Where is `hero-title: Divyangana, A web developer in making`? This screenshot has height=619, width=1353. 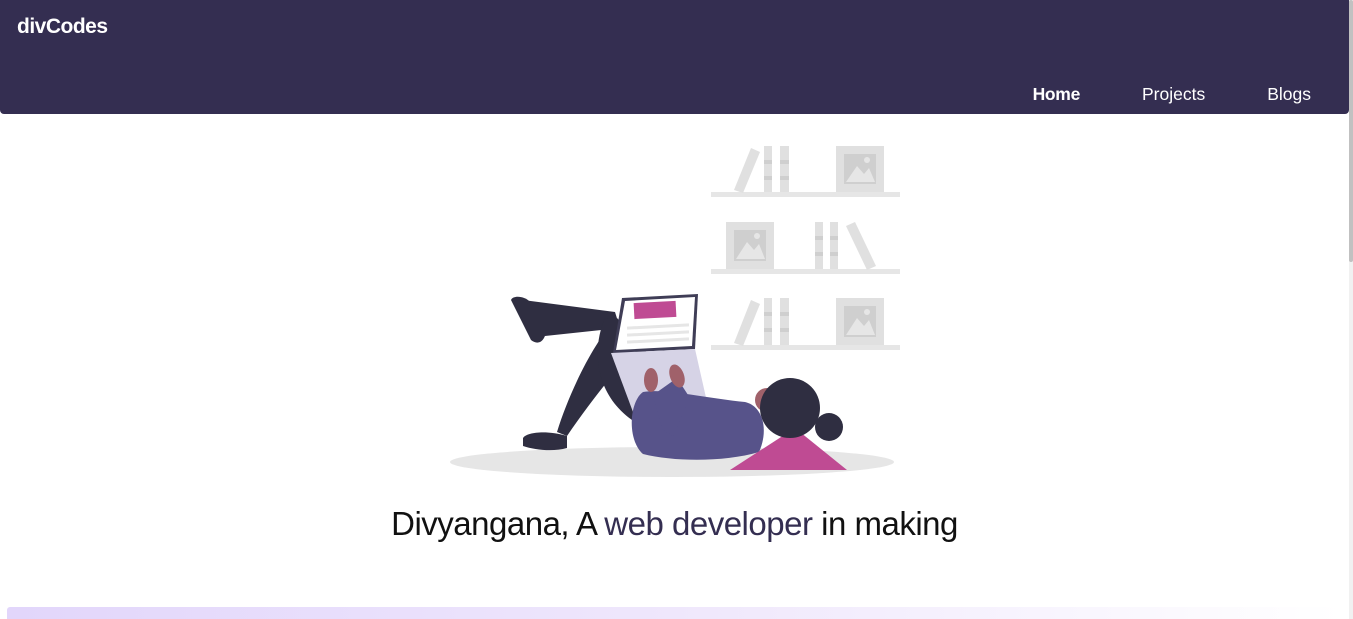 hero-title: Divyangana, A web developer in making is located at coordinates (674, 524).